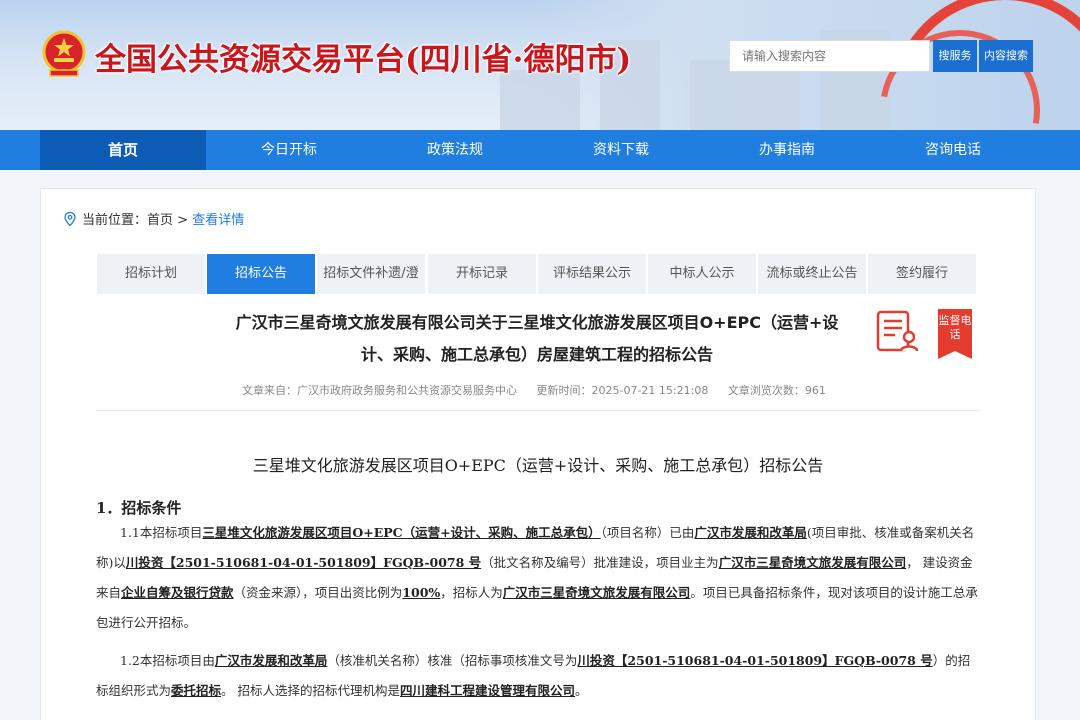 This screenshot has height=720, width=1080. What do you see at coordinates (70, 219) in the screenshot?
I see `location-pin-icon` at bounding box center [70, 219].